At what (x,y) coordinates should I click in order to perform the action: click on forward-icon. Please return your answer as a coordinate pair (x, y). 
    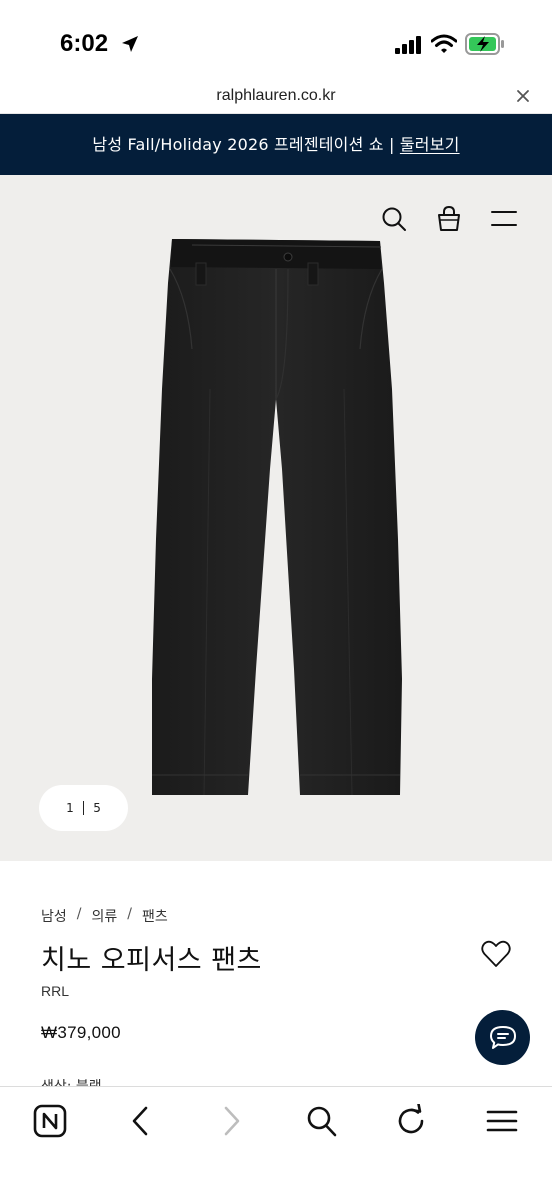
    Looking at the image, I should click on (231, 1121).